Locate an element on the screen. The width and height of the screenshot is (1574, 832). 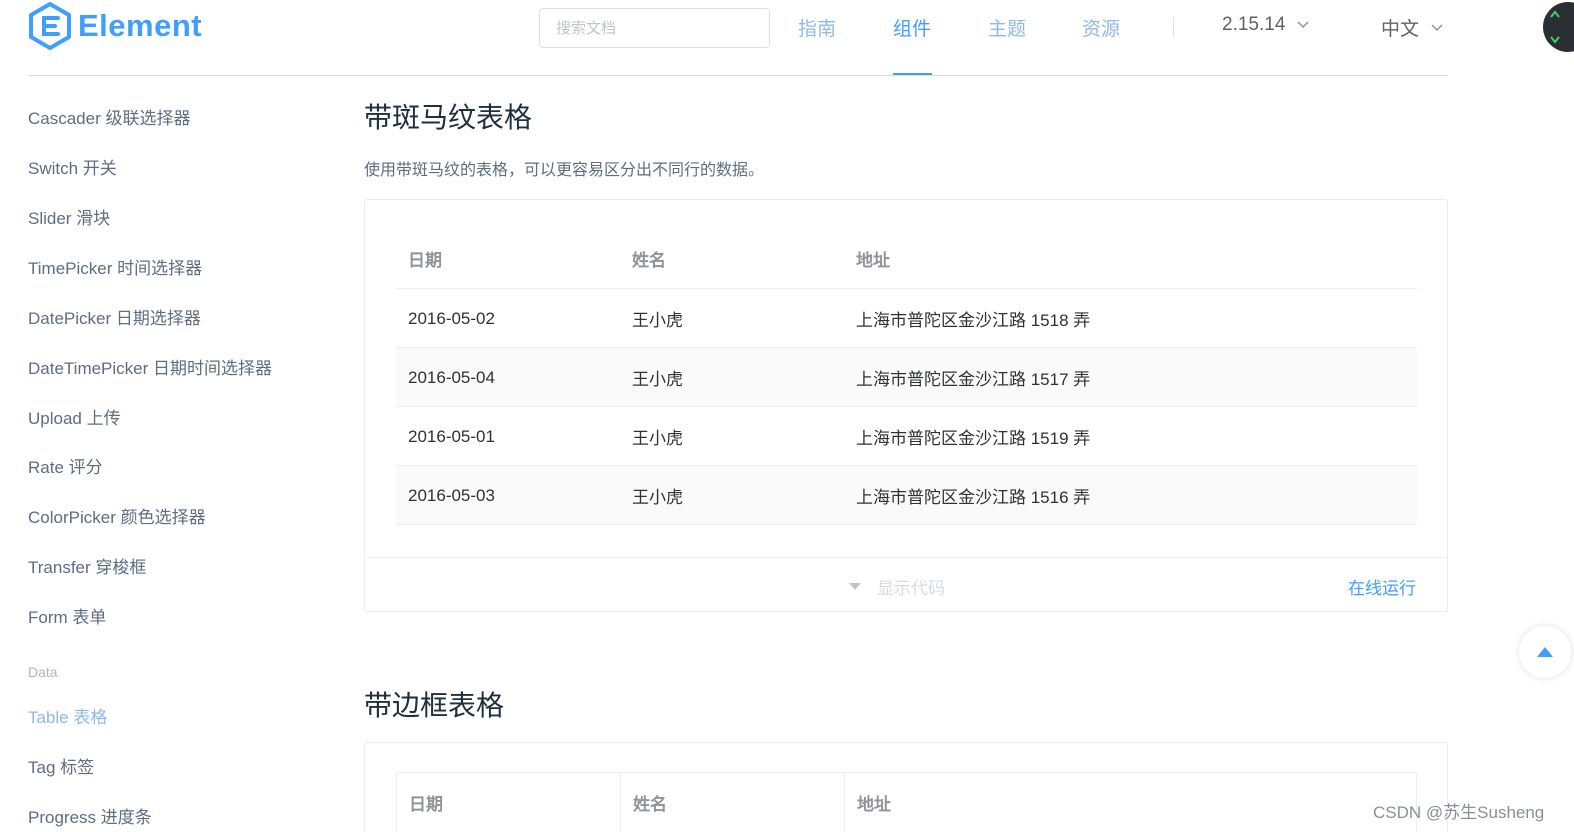
table-cell-date: 2016-05-01 is located at coordinates (451, 436).